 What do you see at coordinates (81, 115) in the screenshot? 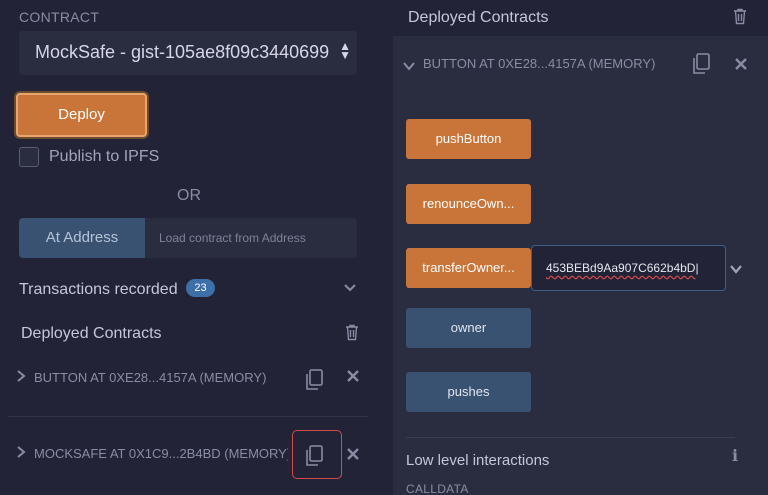
I see `deploy-button: Deploy` at bounding box center [81, 115].